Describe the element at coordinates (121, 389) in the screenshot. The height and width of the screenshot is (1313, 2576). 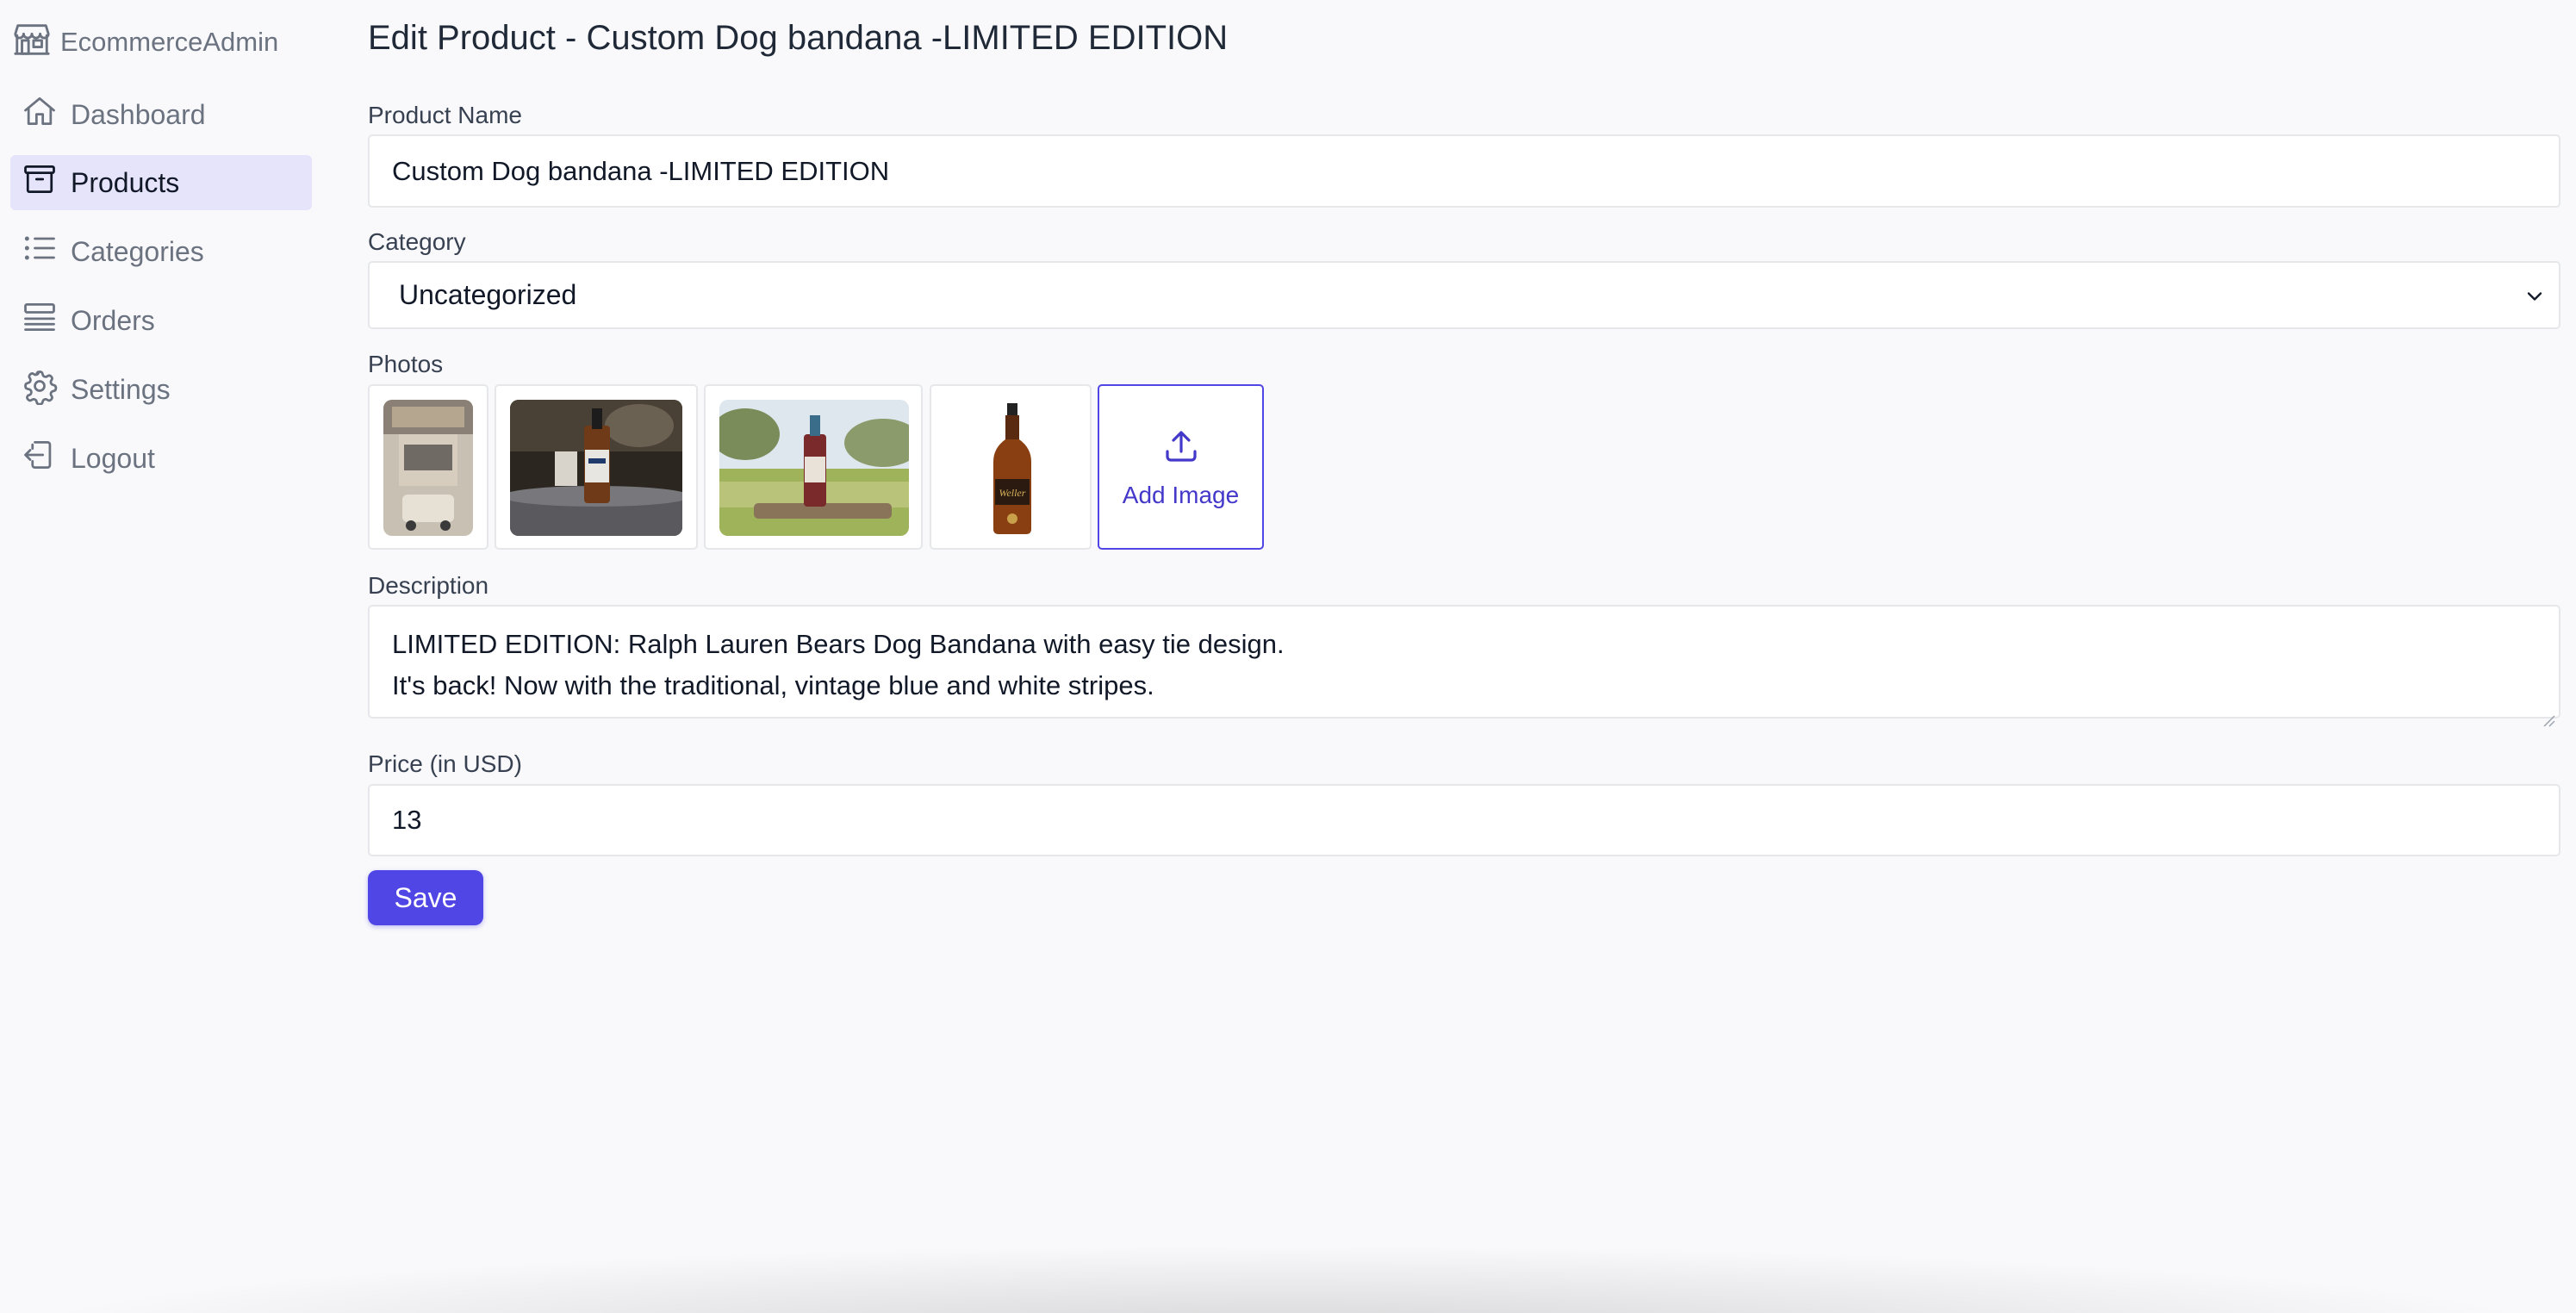
I see `sidebar-item-label: Settings` at that location.